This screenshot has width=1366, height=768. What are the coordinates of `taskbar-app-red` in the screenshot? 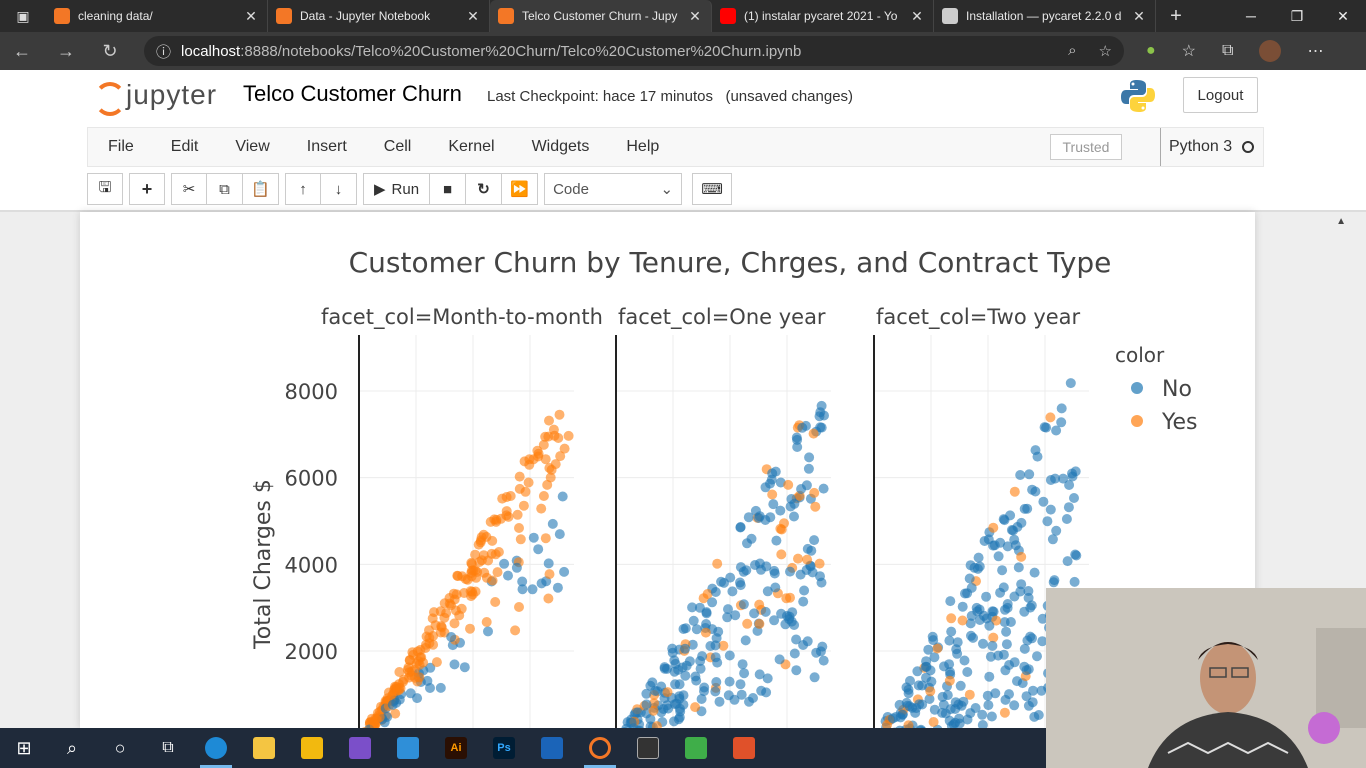 It's located at (744, 748).